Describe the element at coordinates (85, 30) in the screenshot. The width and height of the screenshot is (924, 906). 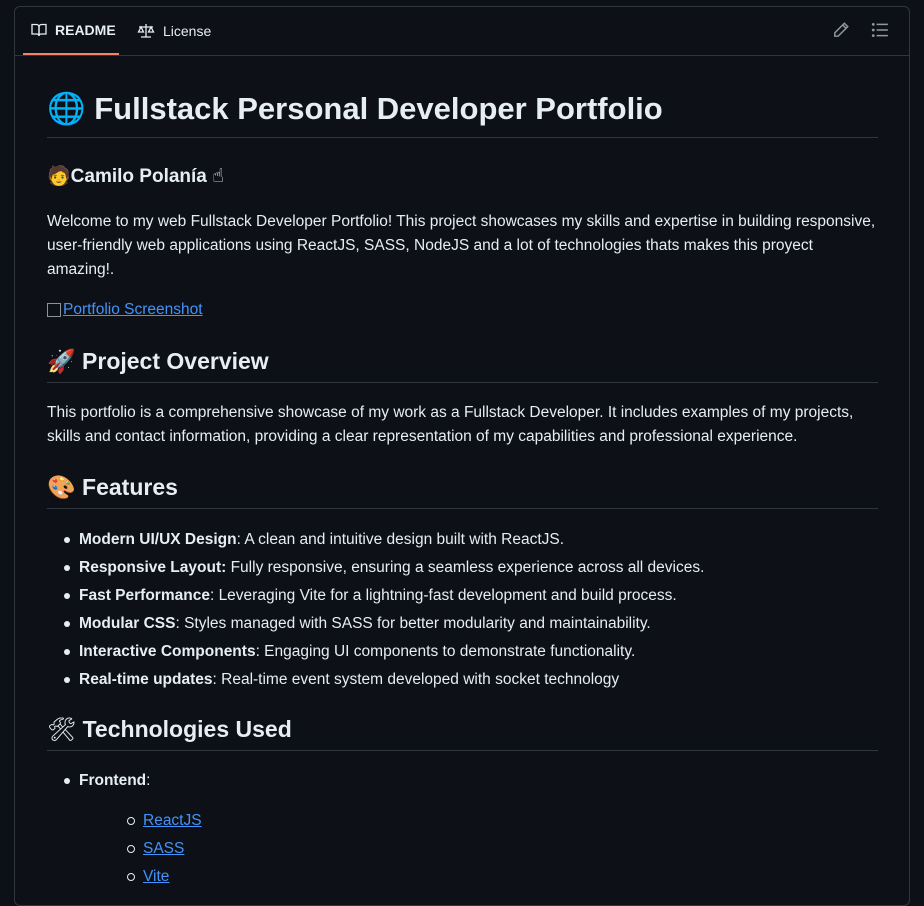
I see `tab-readme-label: README` at that location.